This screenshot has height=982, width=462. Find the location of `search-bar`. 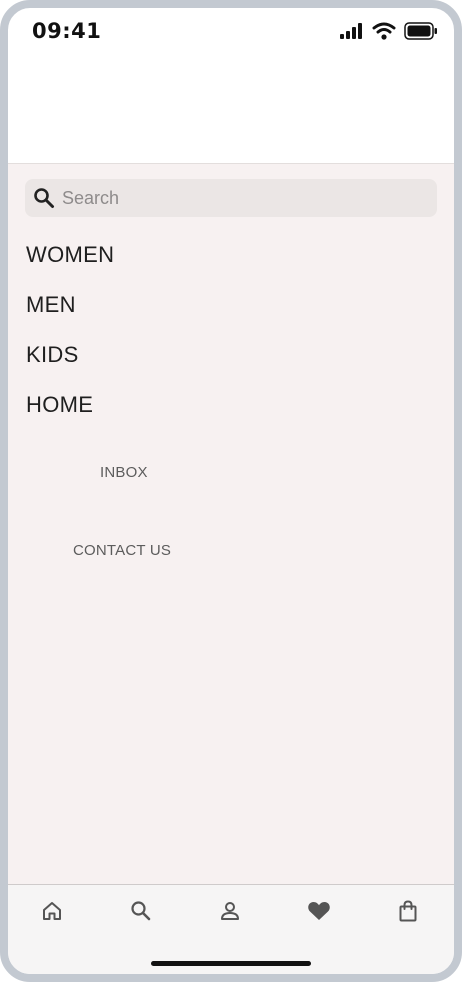

search-bar is located at coordinates (231, 198).